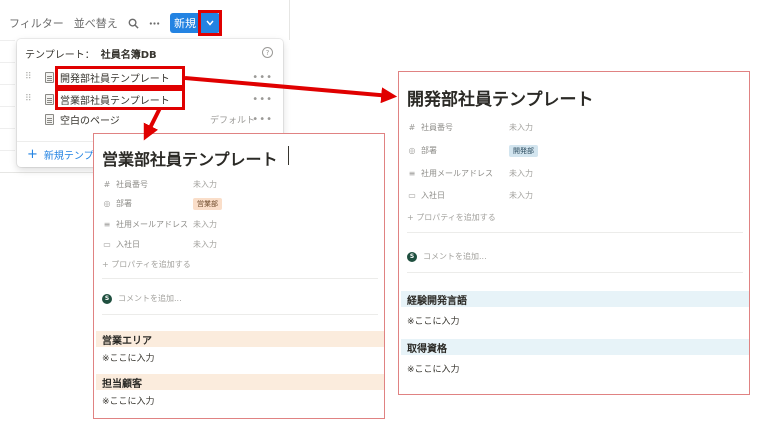 Image resolution: width=768 pixels, height=432 pixels. Describe the element at coordinates (232, 120) in the screenshot. I see `default-badge: デフォルト` at that location.